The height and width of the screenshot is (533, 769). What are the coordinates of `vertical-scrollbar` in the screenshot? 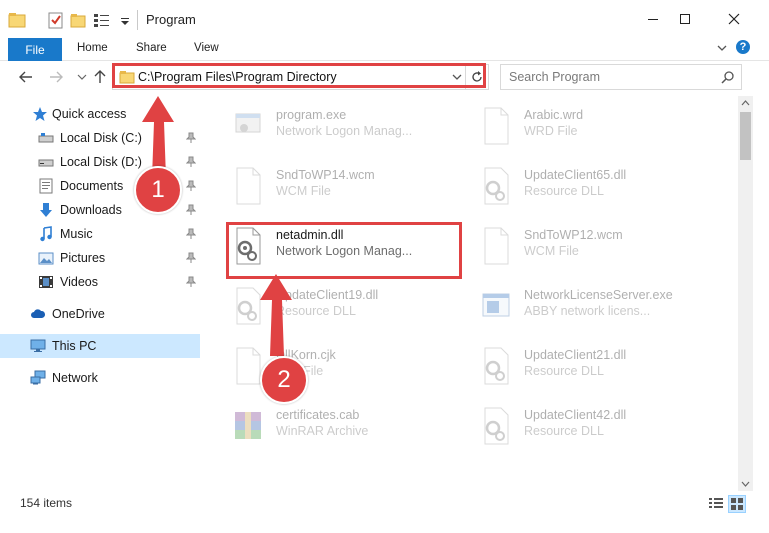 It's located at (745, 293).